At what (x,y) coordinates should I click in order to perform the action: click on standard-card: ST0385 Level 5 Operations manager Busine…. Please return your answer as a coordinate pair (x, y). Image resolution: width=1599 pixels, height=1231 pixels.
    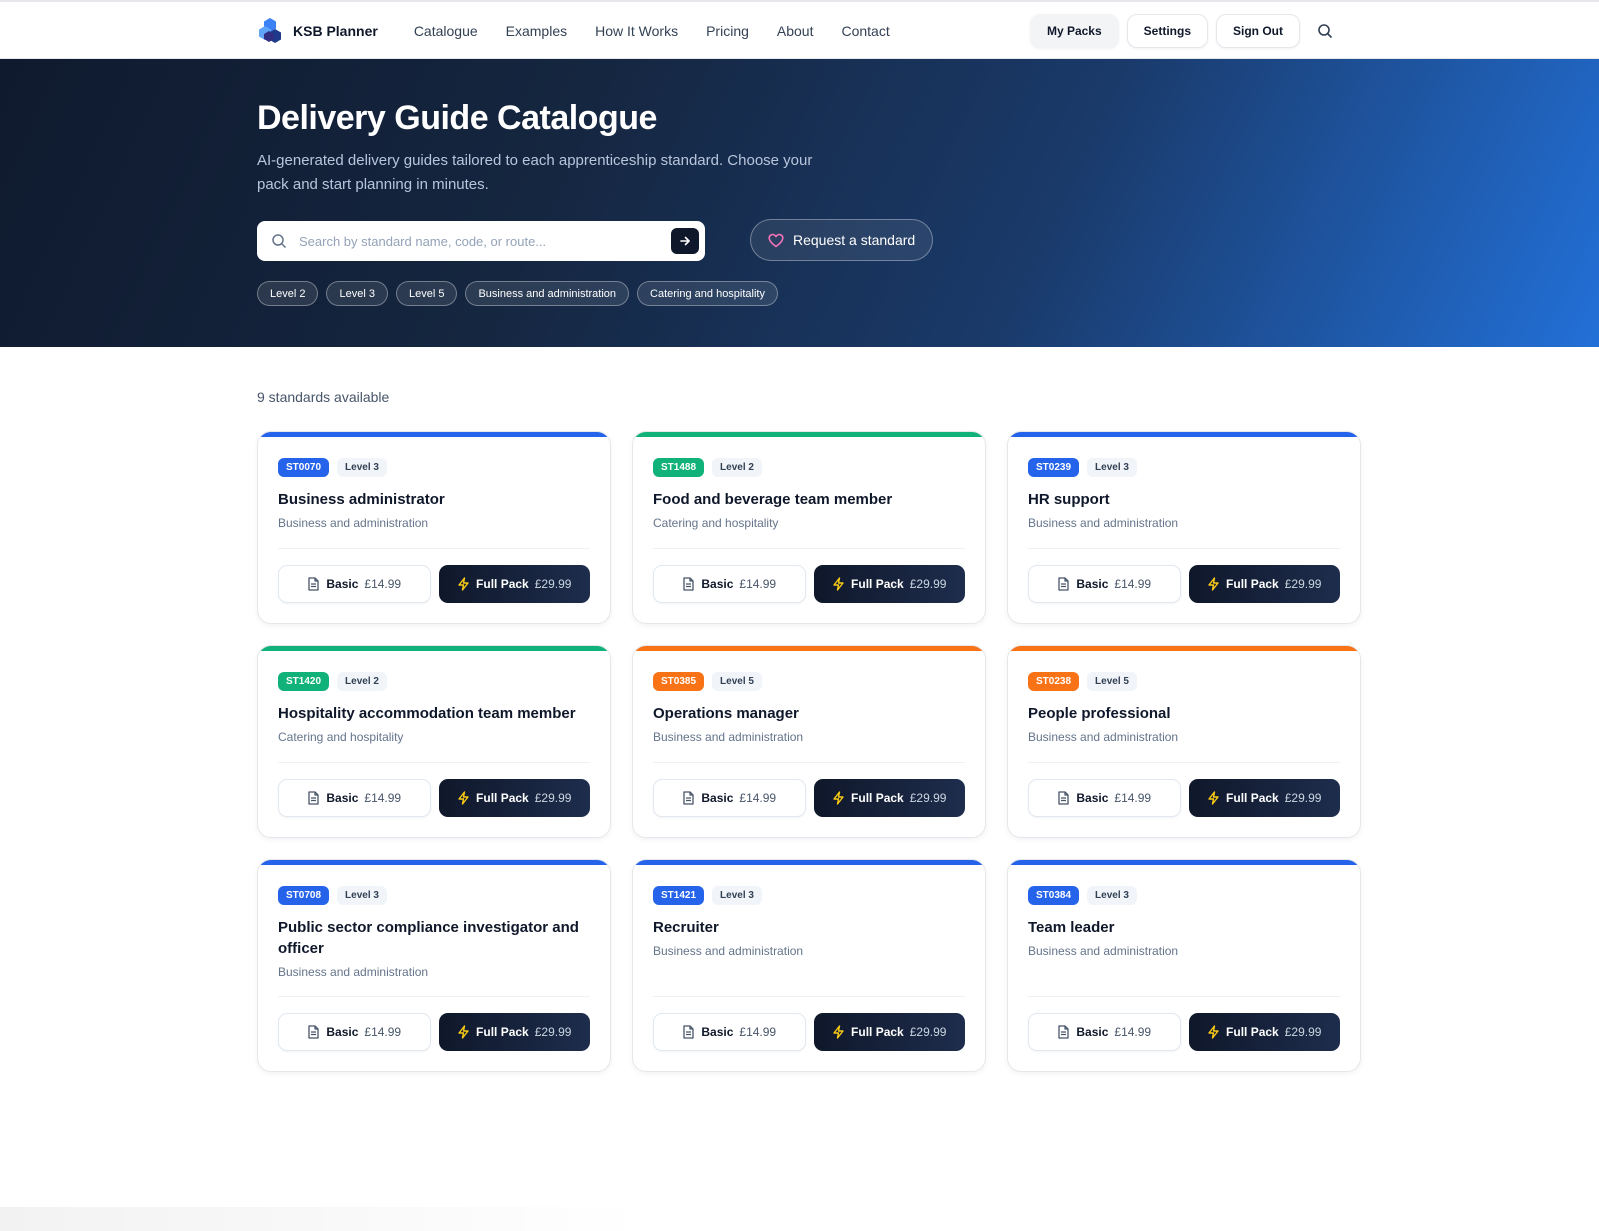
    Looking at the image, I should click on (809, 741).